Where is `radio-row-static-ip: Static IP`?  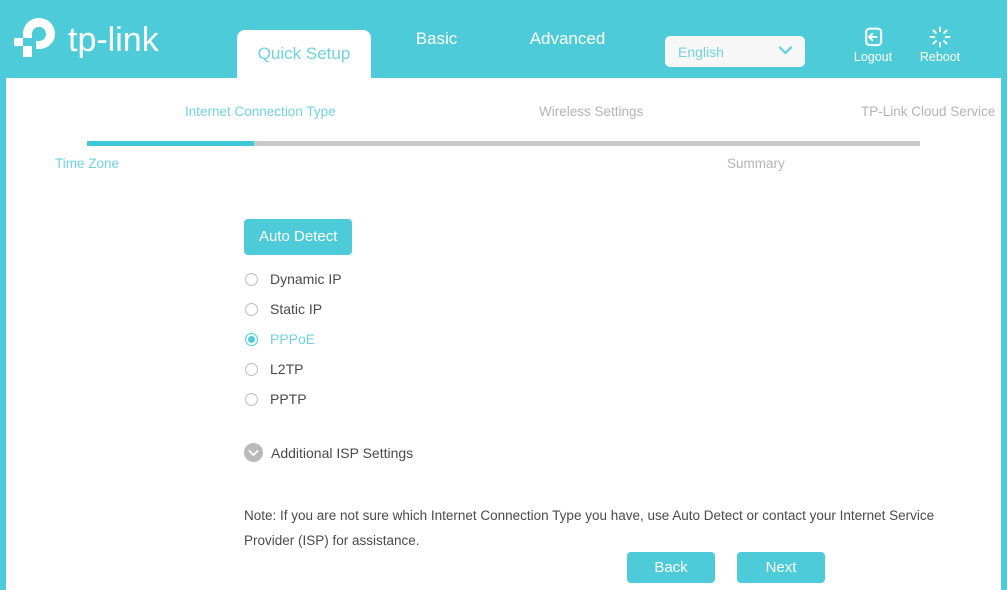
radio-row-static-ip: Static IP is located at coordinates (604, 309).